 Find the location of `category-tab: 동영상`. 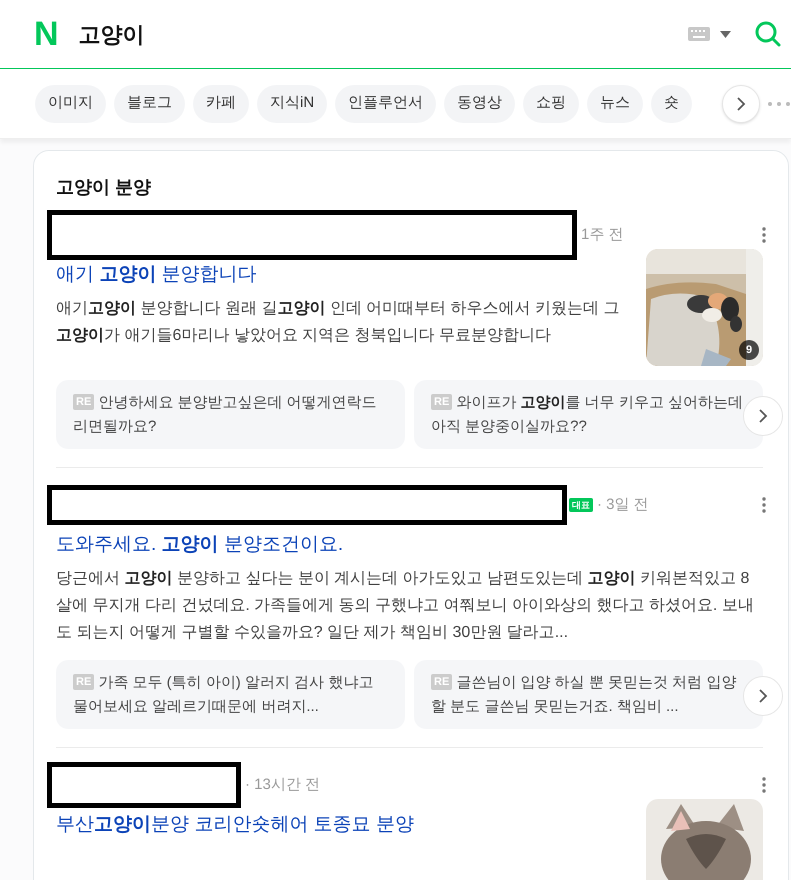

category-tab: 동영상 is located at coordinates (480, 103).